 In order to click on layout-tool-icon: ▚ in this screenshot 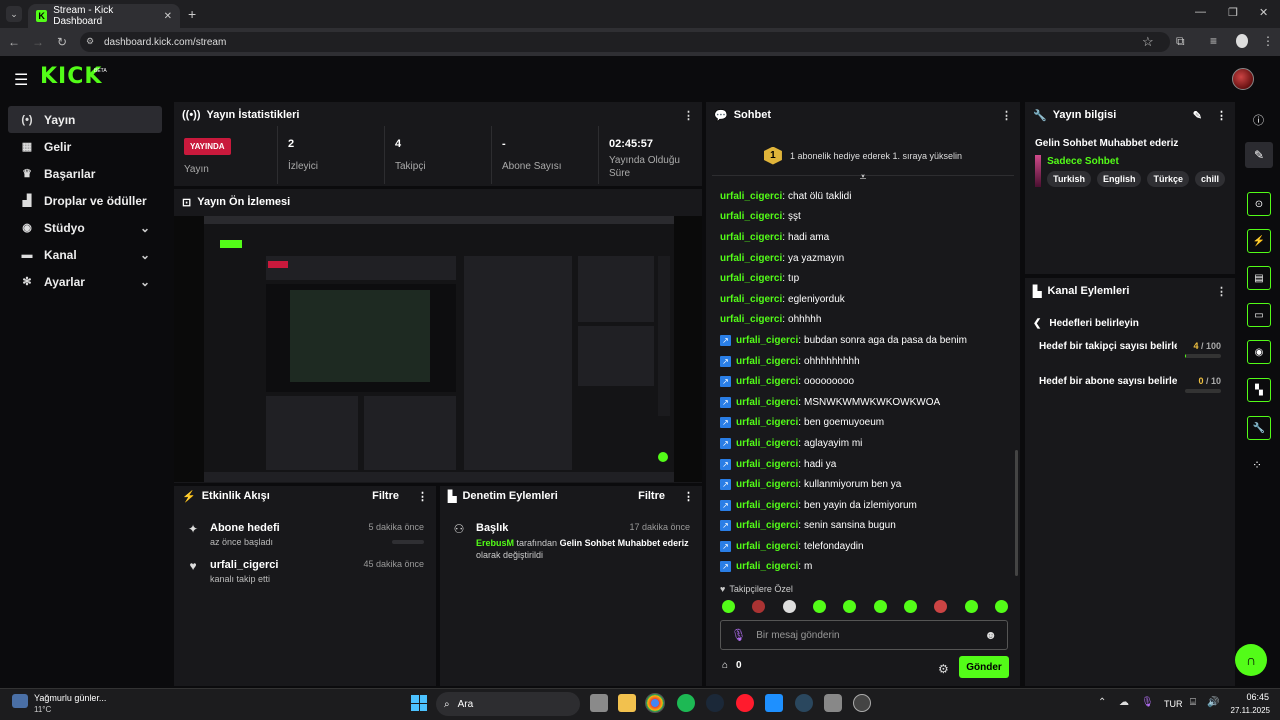, I will do `click(1259, 390)`.